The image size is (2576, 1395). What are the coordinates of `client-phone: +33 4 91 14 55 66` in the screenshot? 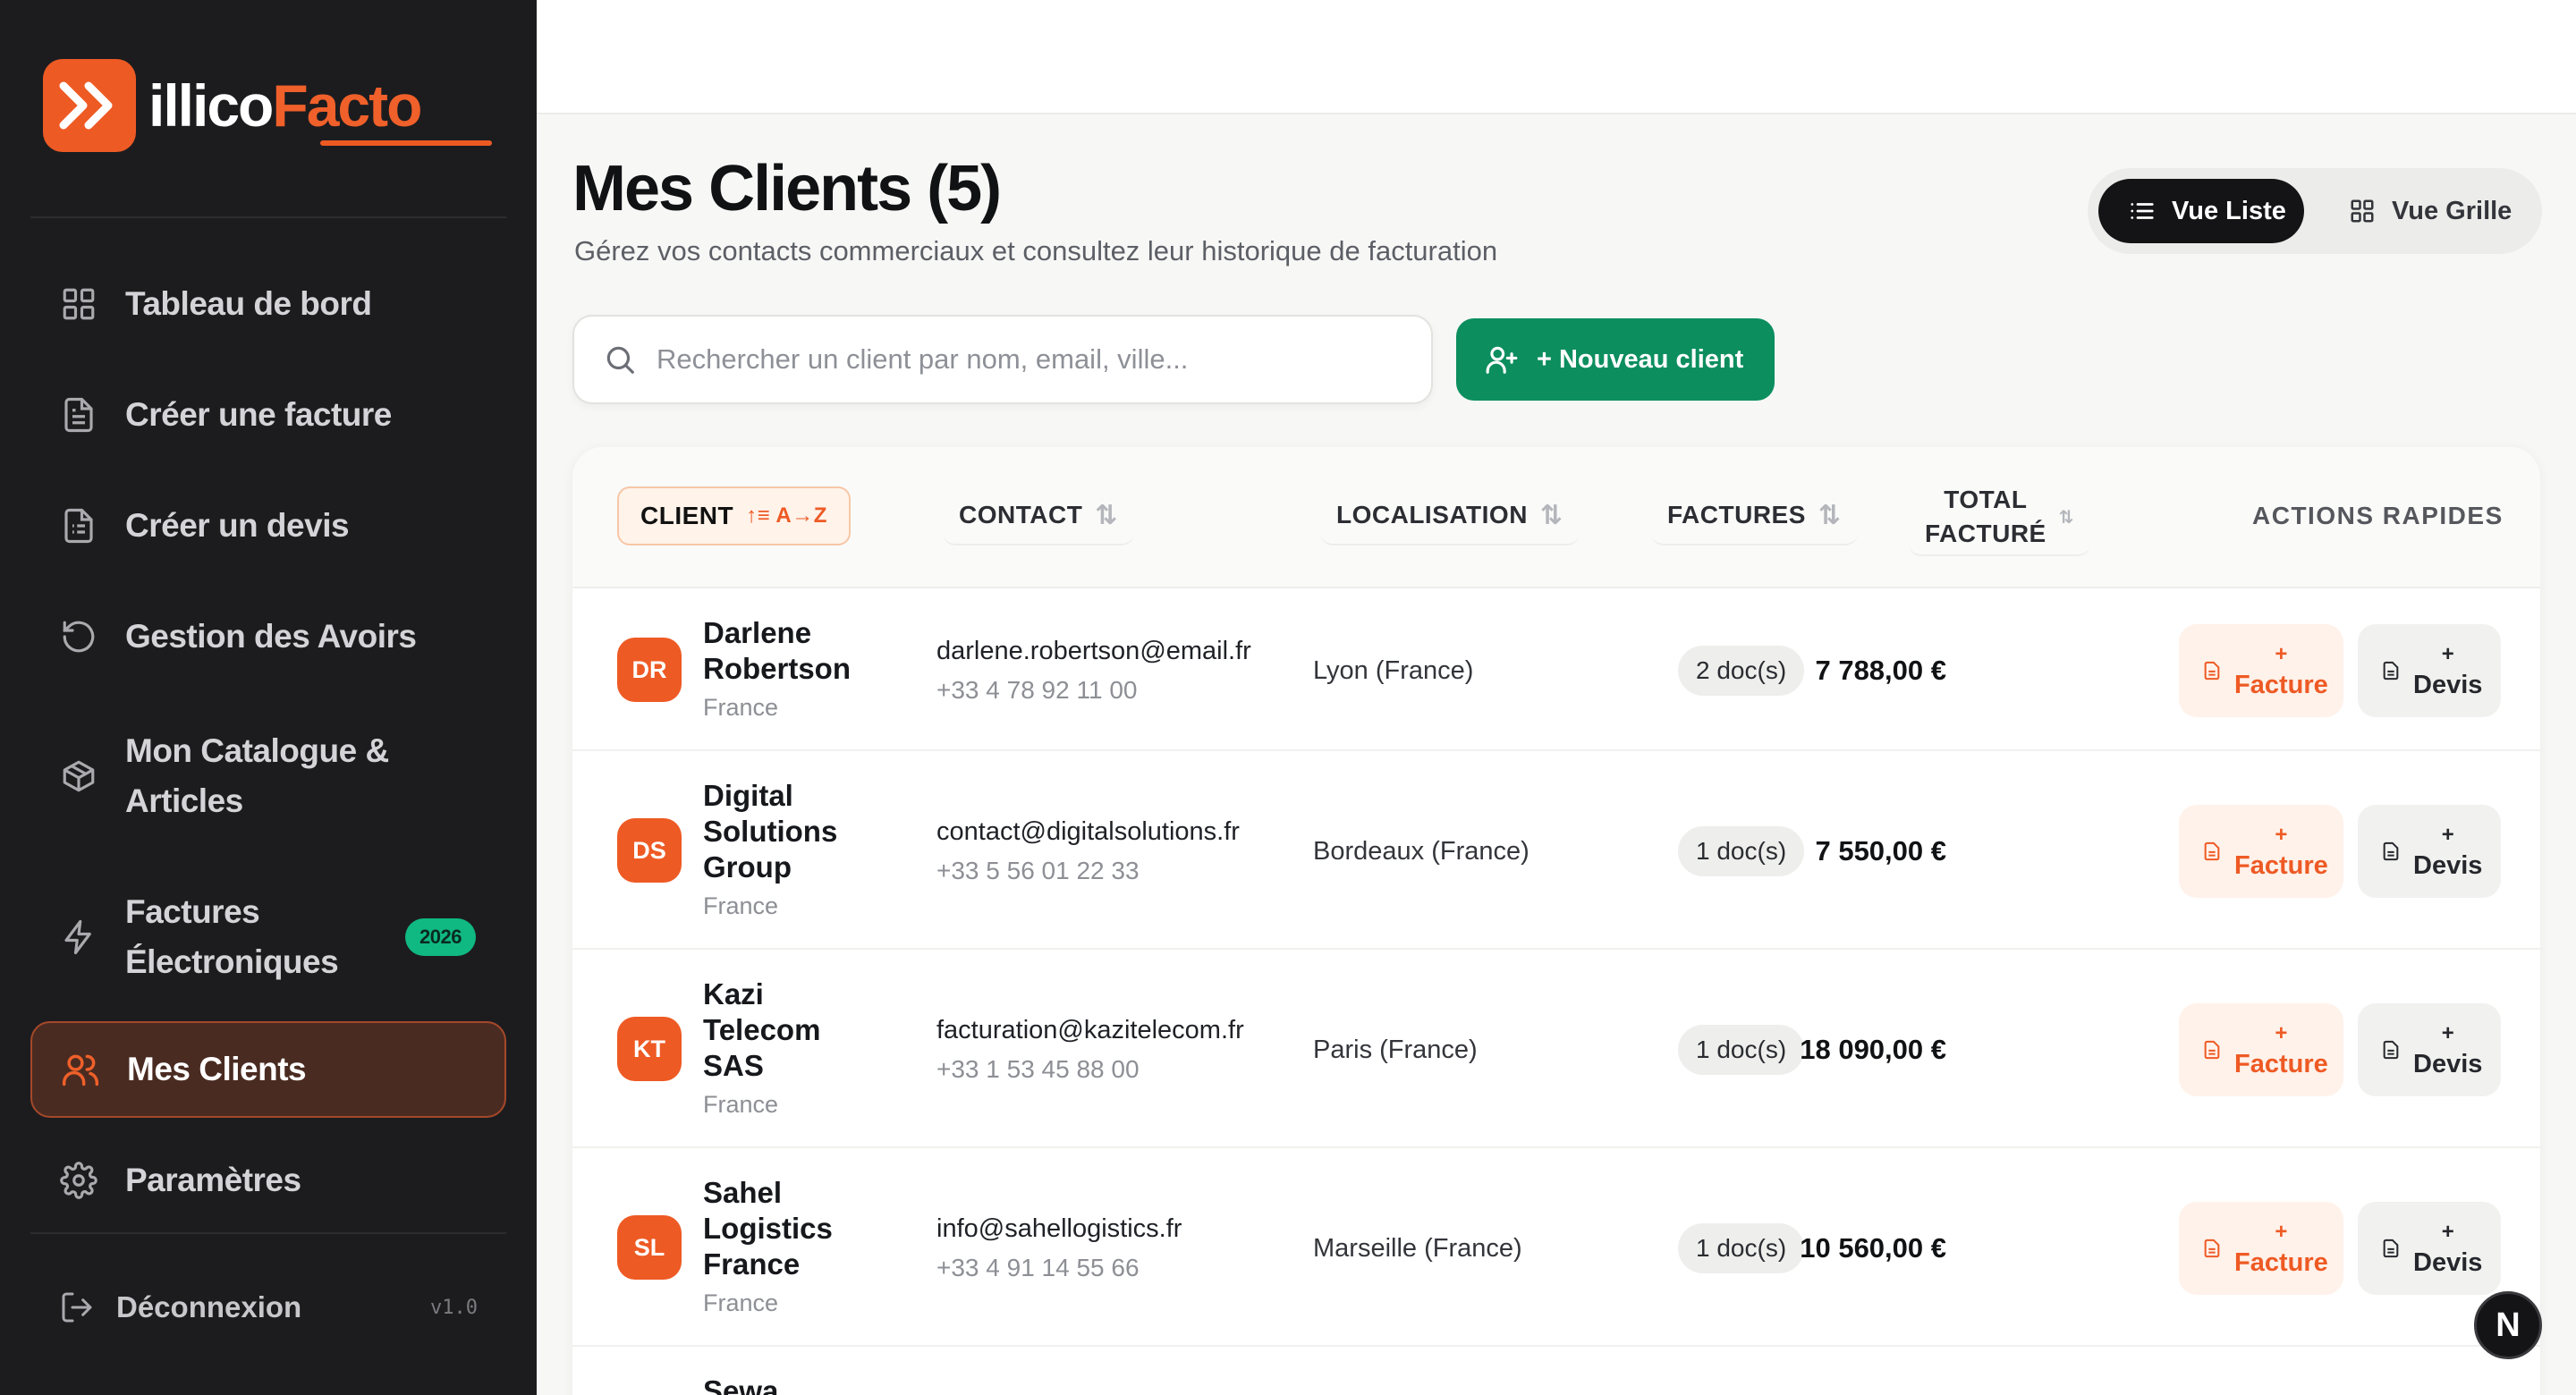 It's located at (1038, 1267).